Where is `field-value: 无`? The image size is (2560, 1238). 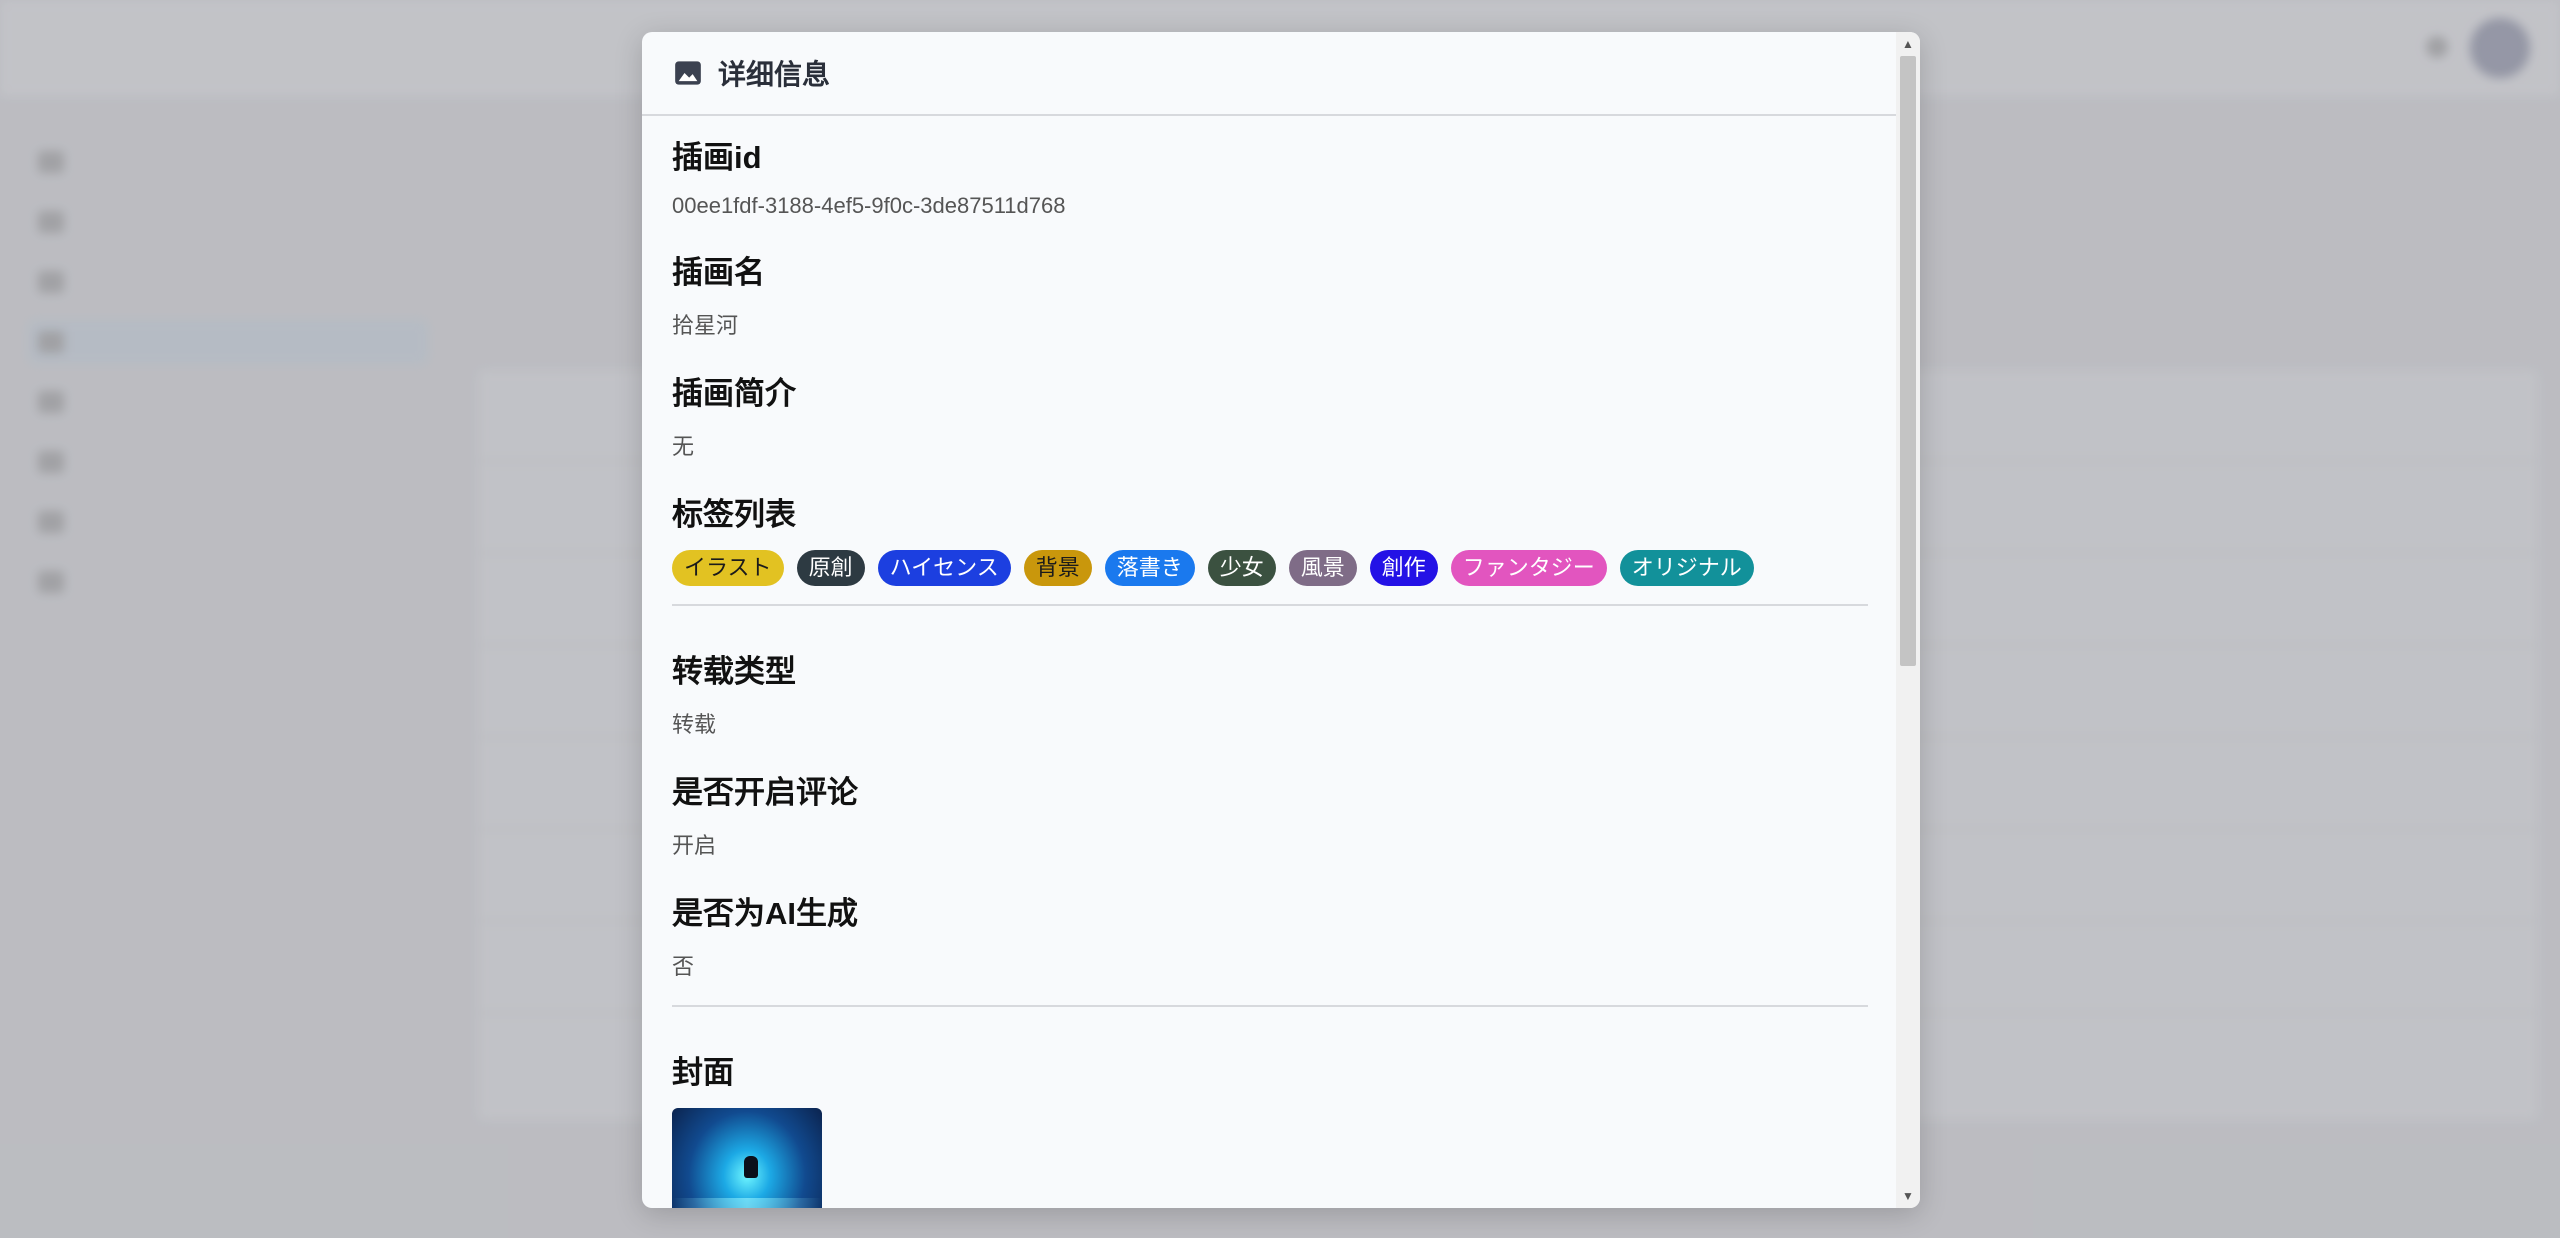
field-value: 无 is located at coordinates (683, 446).